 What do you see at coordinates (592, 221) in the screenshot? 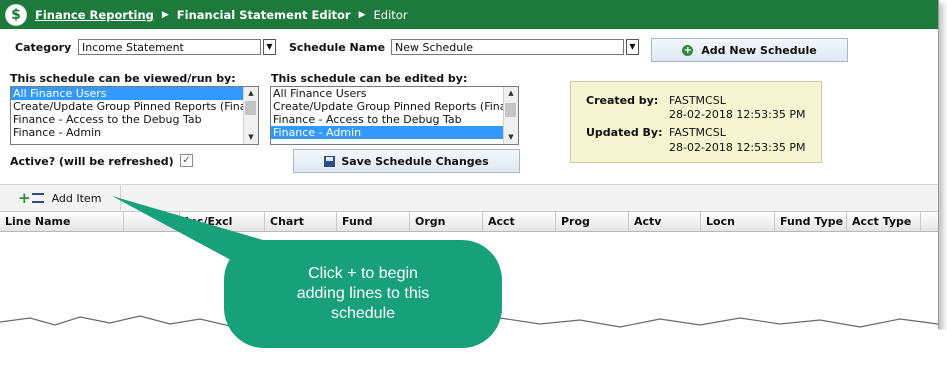
I see `column-prog: Prog` at bounding box center [592, 221].